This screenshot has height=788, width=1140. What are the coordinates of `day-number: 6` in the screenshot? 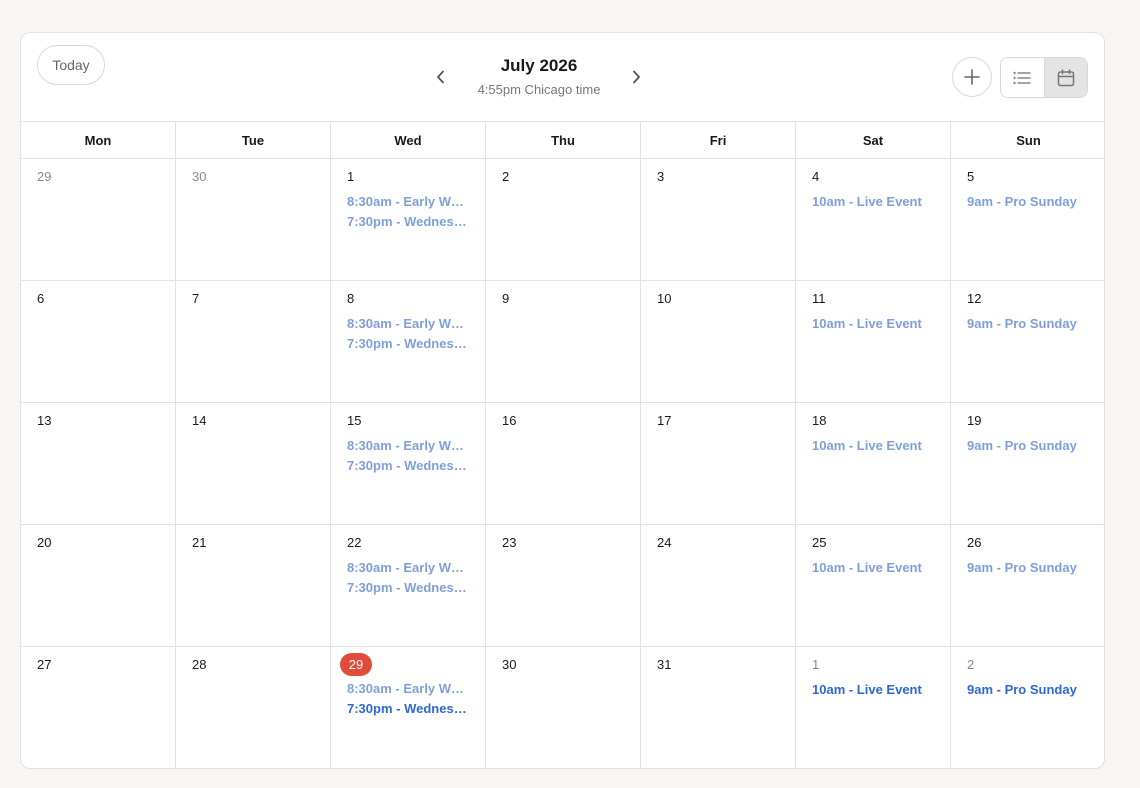 It's located at (41, 298).